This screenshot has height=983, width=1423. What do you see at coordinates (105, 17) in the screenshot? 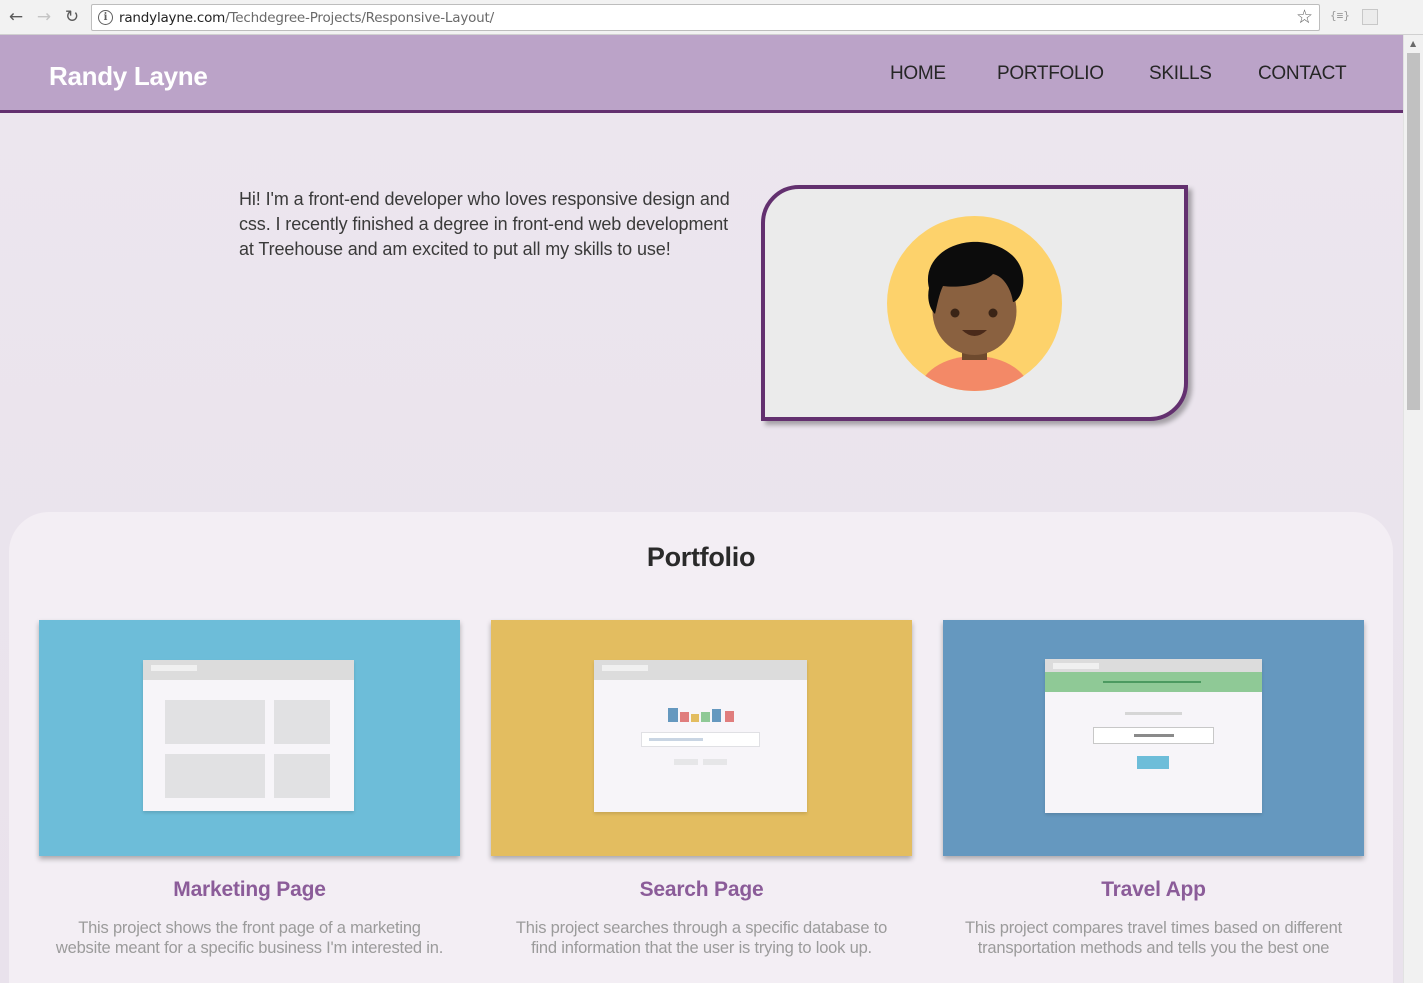
I see `info-icon: i` at bounding box center [105, 17].